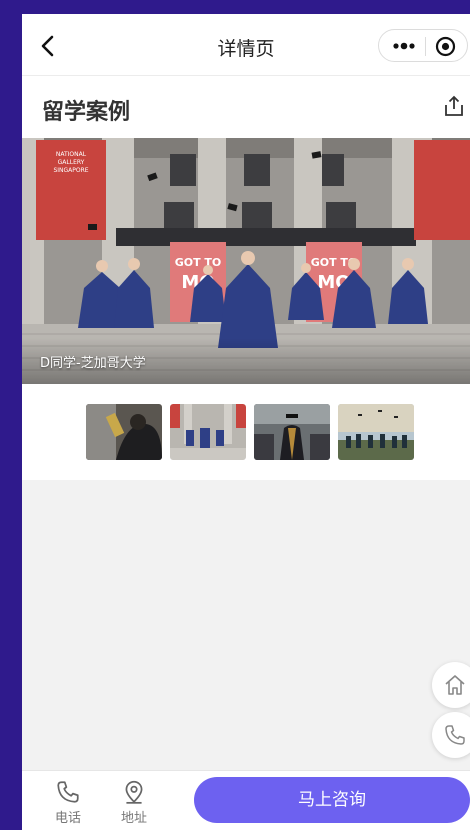  I want to click on target-icon, so click(445, 46).